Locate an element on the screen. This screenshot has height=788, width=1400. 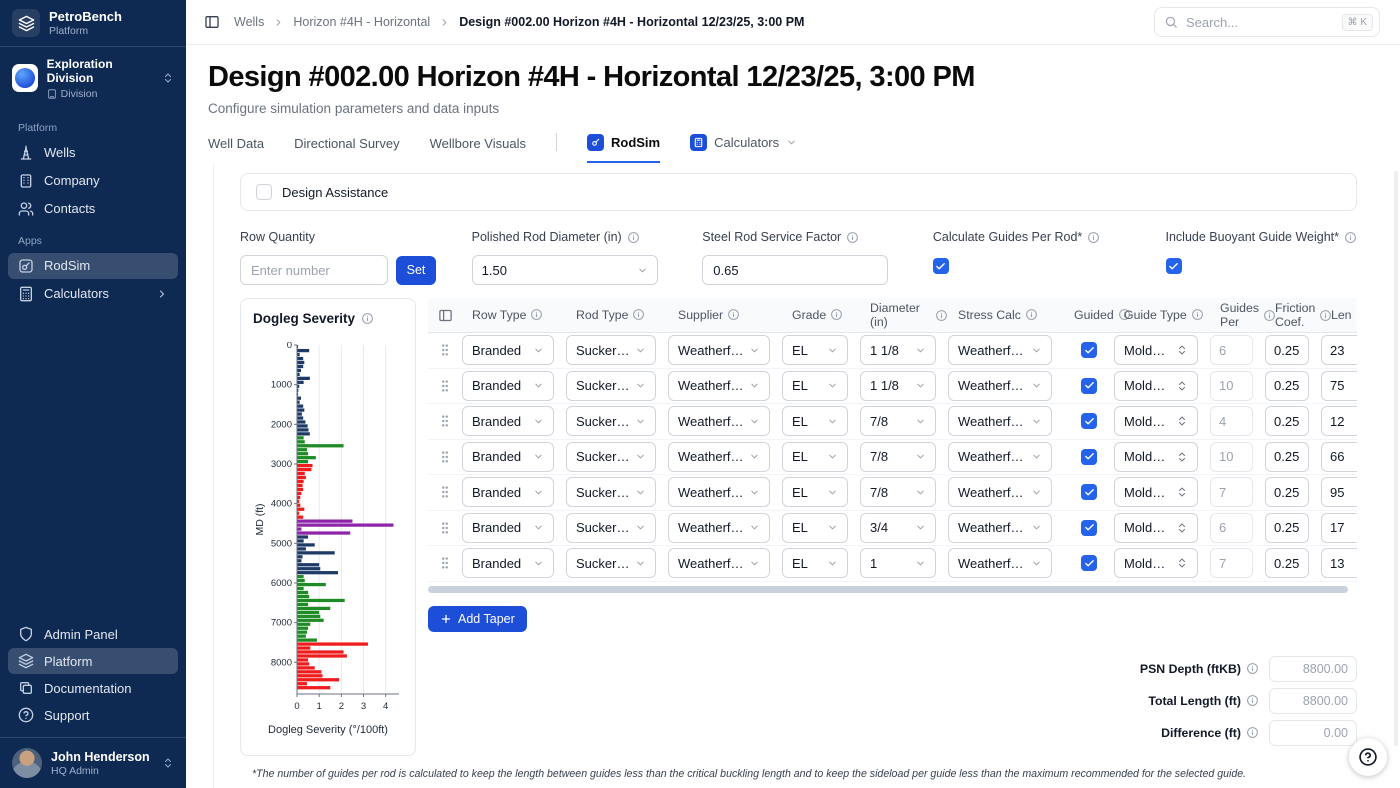
breadcrumb-well: Horizon #4H - Horizontal is located at coordinates (361, 22).